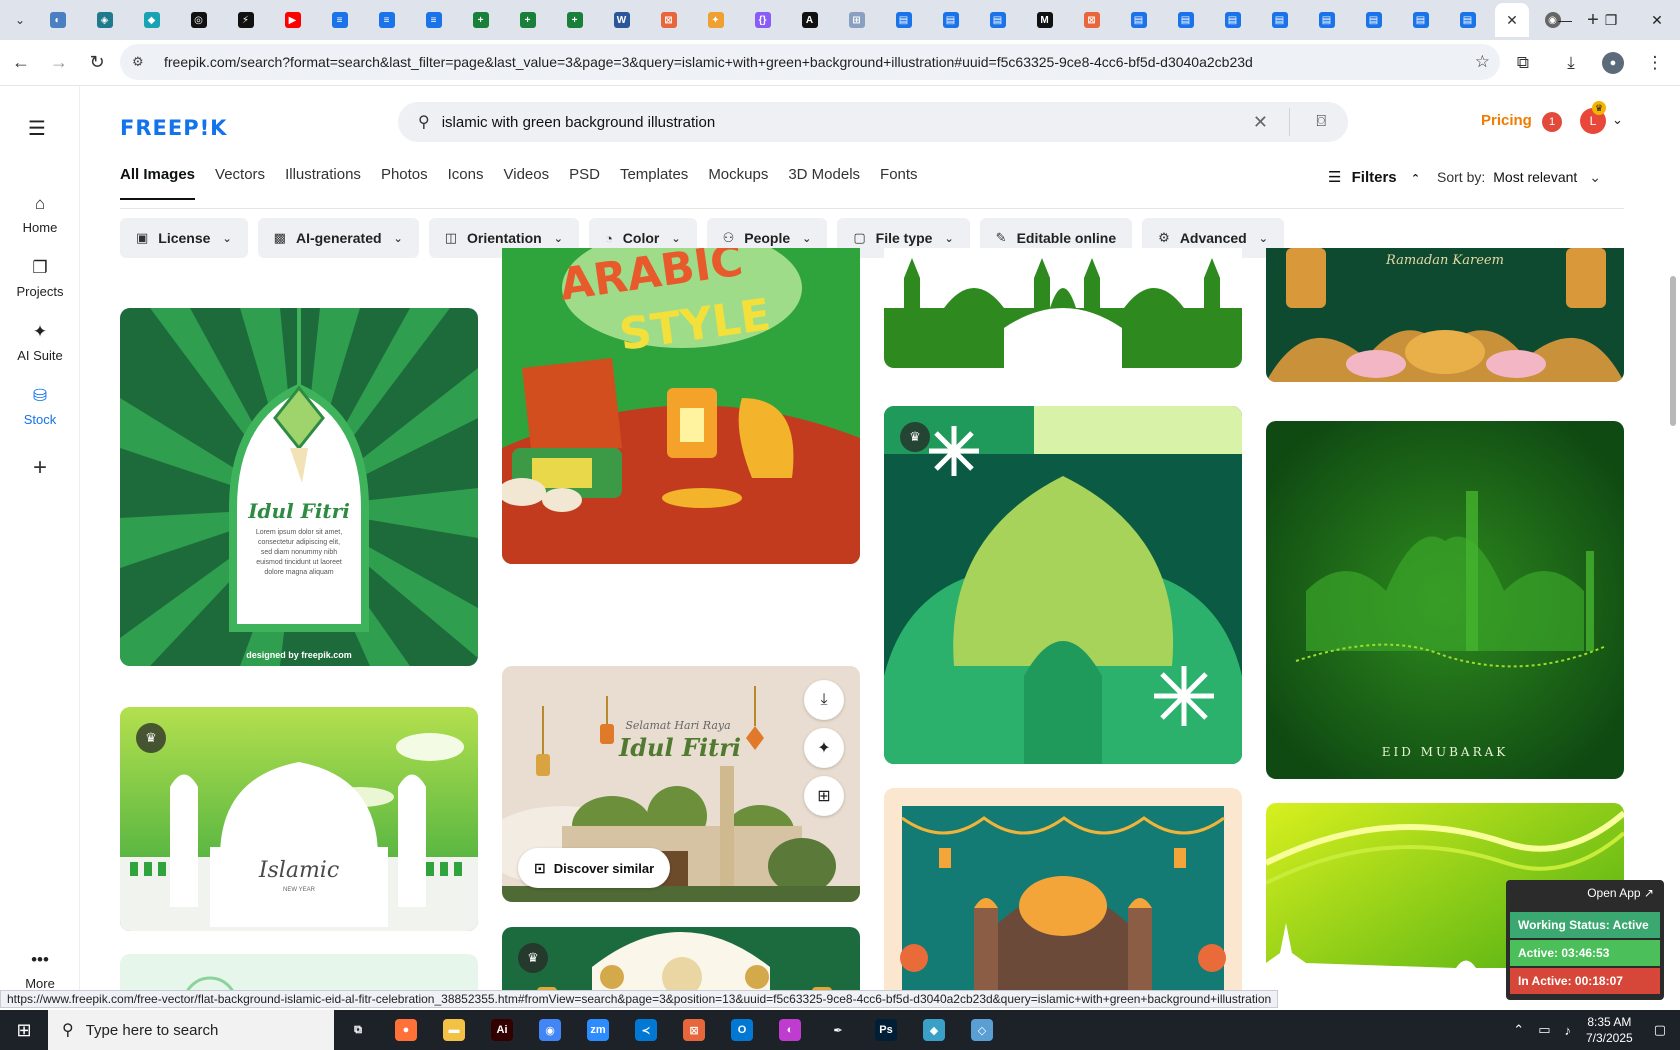 This screenshot has height=1050, width=1680. Describe the element at coordinates (694, 1030) in the screenshot. I see `app-taskbar-button: ⊠` at that location.